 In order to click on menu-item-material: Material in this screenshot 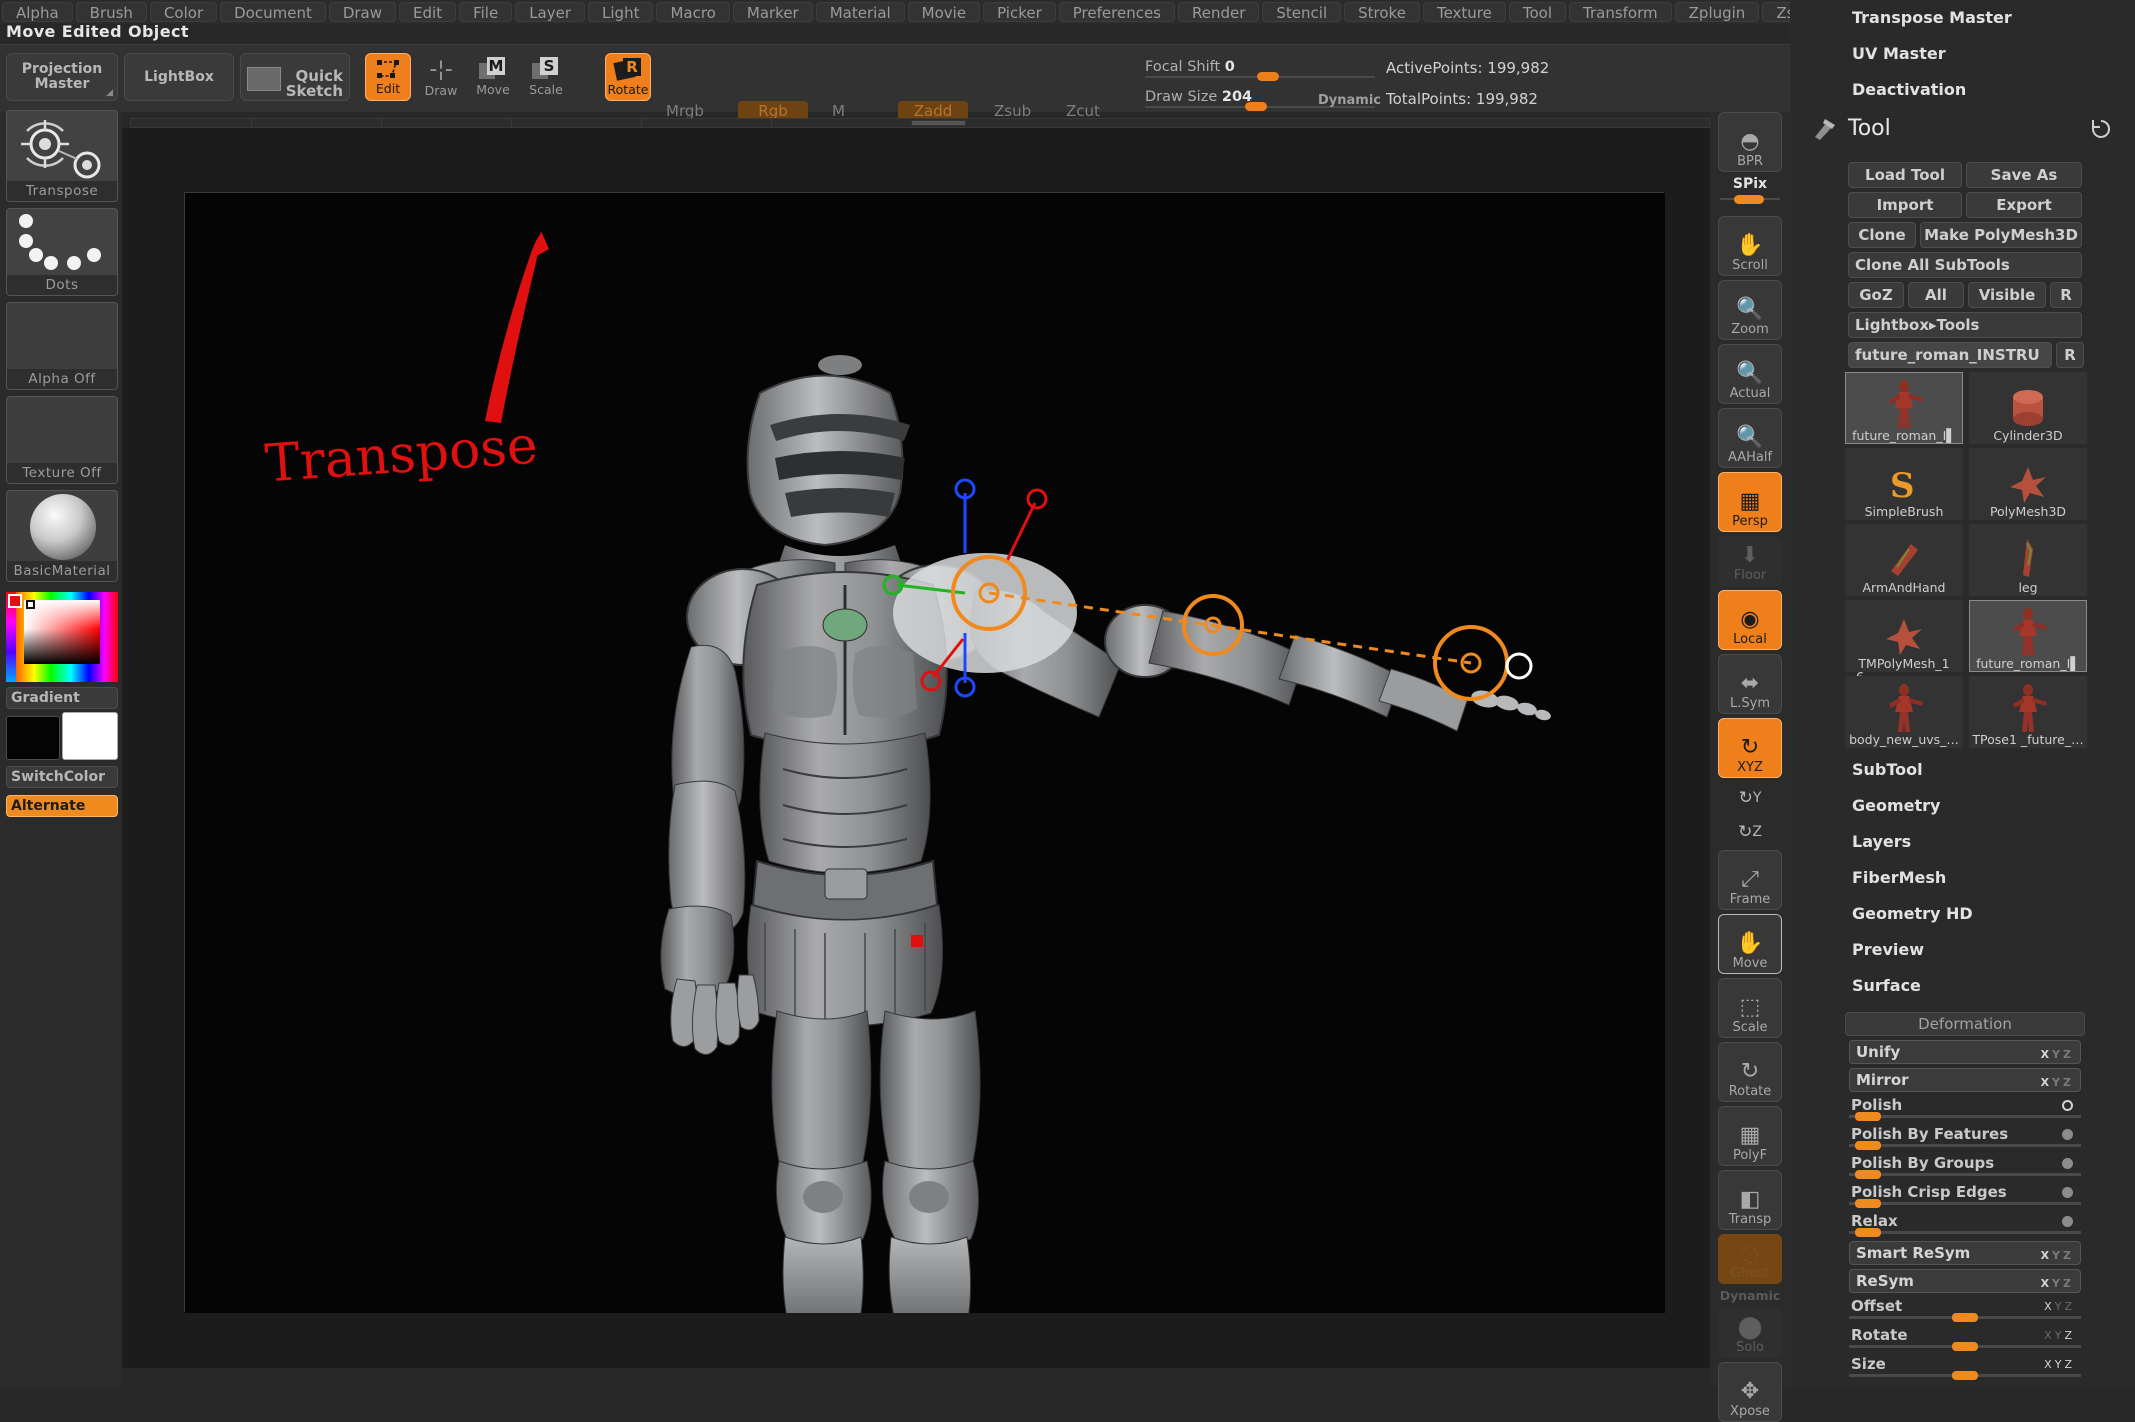, I will do `click(860, 12)`.